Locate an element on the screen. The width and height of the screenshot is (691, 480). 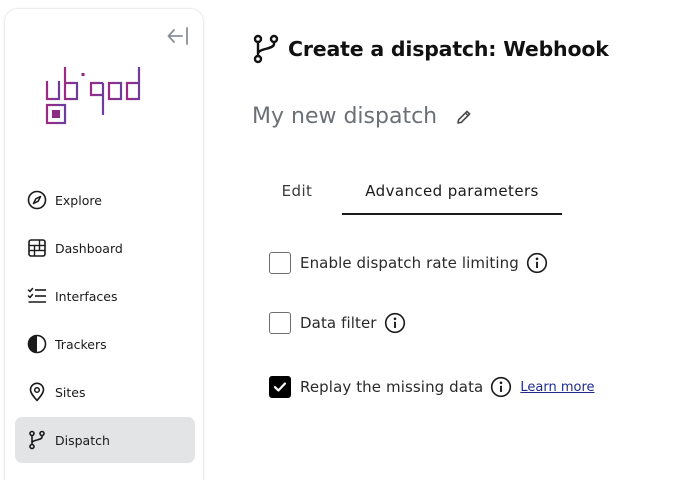
dispatch-name-row: My new dispatch is located at coordinates (362, 116).